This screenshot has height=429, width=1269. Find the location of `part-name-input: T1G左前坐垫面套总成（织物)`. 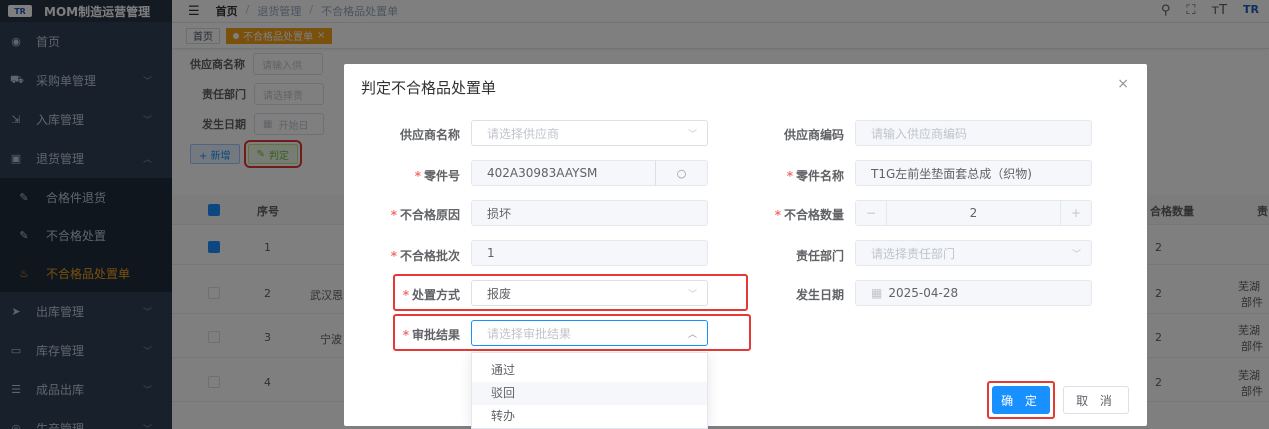

part-name-input: T1G左前坐垫面套总成（织物) is located at coordinates (973, 173).